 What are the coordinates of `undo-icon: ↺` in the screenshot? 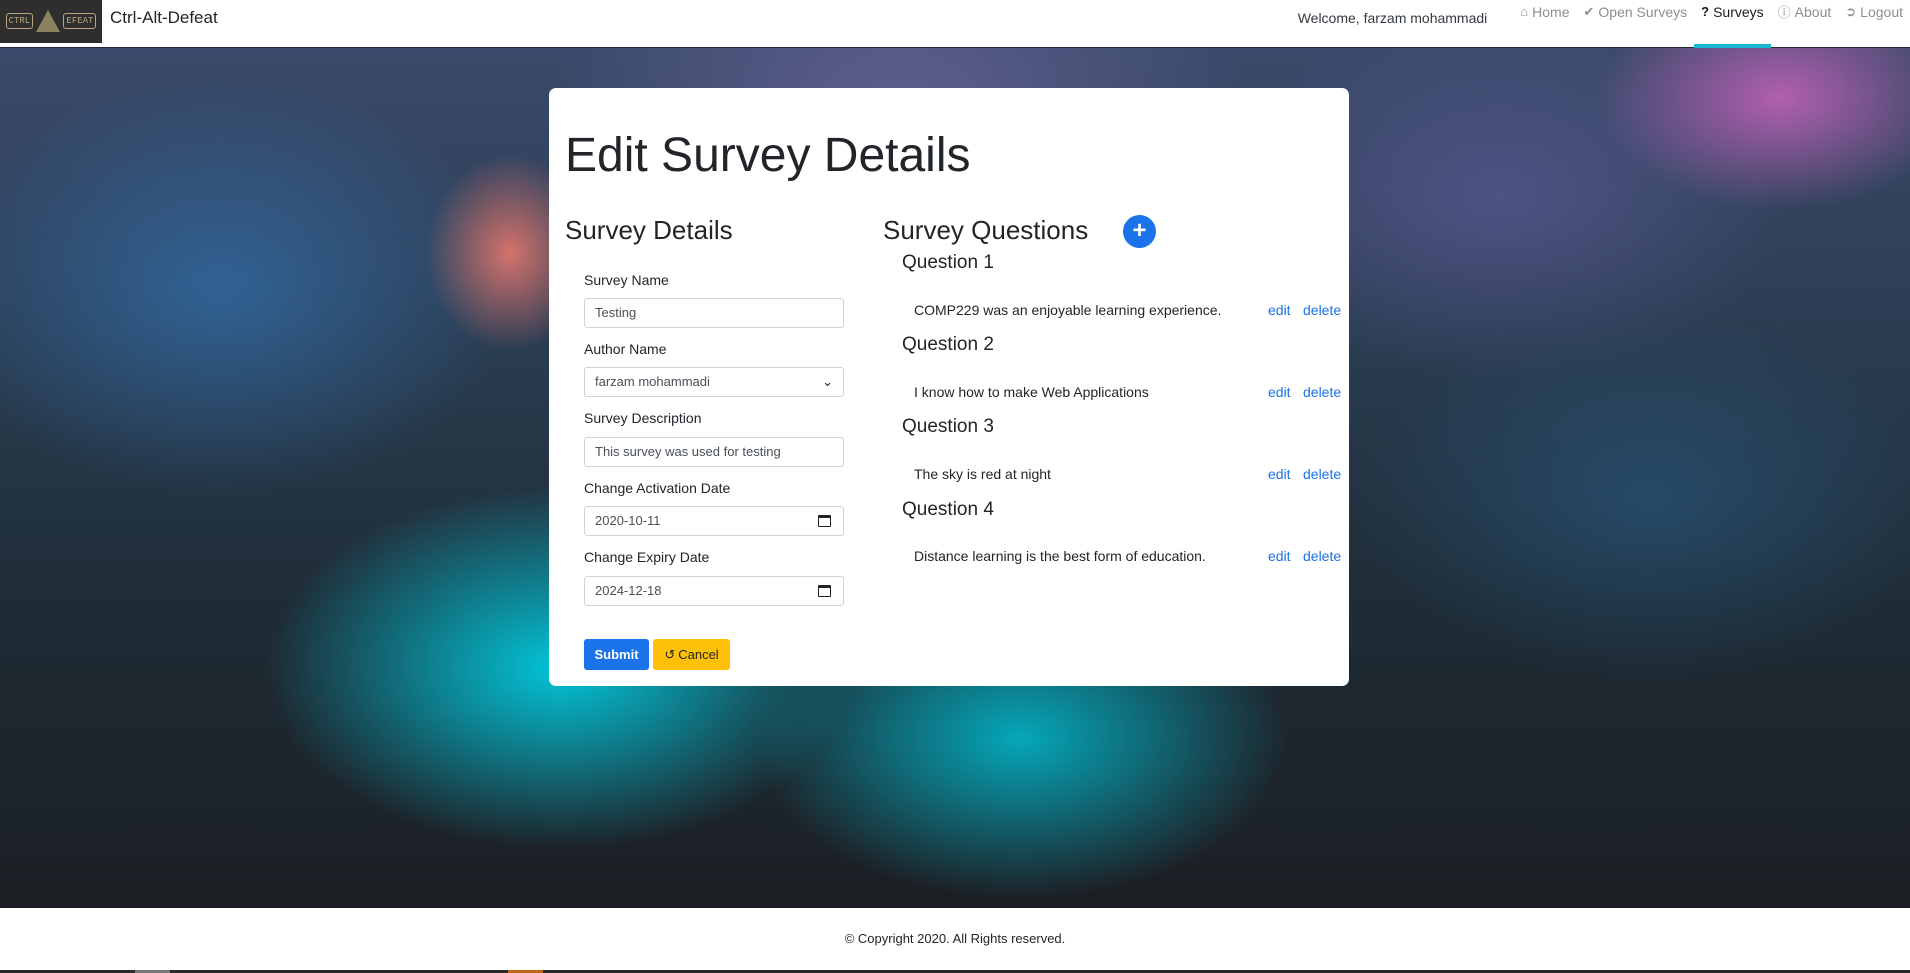 It's located at (670, 654).